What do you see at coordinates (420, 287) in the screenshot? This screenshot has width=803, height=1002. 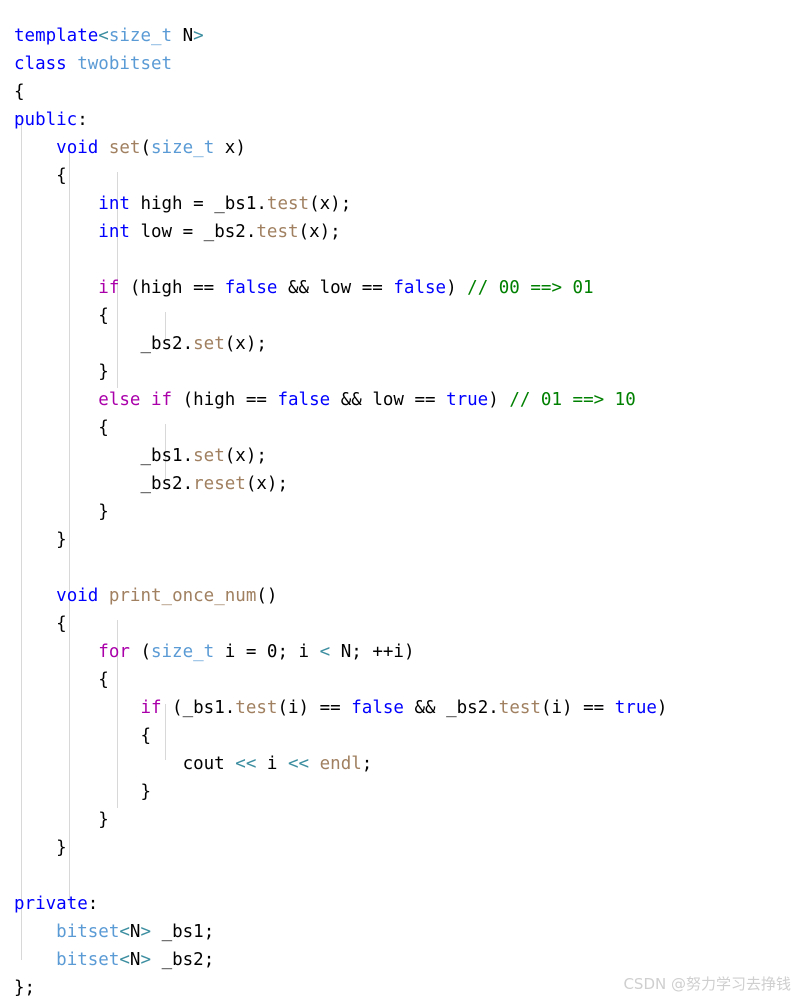 I see `code-token-kw: false` at bounding box center [420, 287].